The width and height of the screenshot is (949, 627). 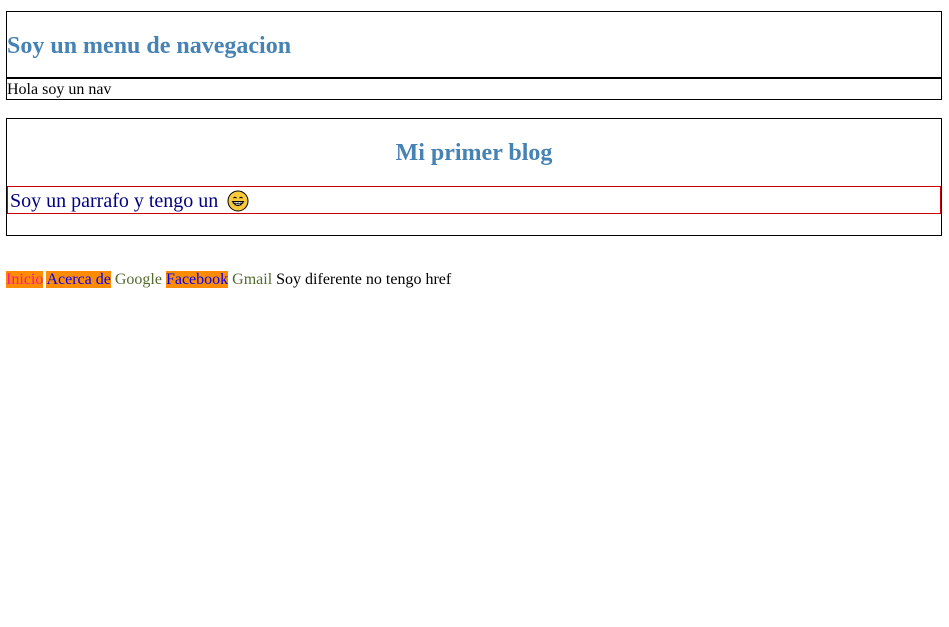 What do you see at coordinates (138, 279) in the screenshot?
I see `link-google: Google` at bounding box center [138, 279].